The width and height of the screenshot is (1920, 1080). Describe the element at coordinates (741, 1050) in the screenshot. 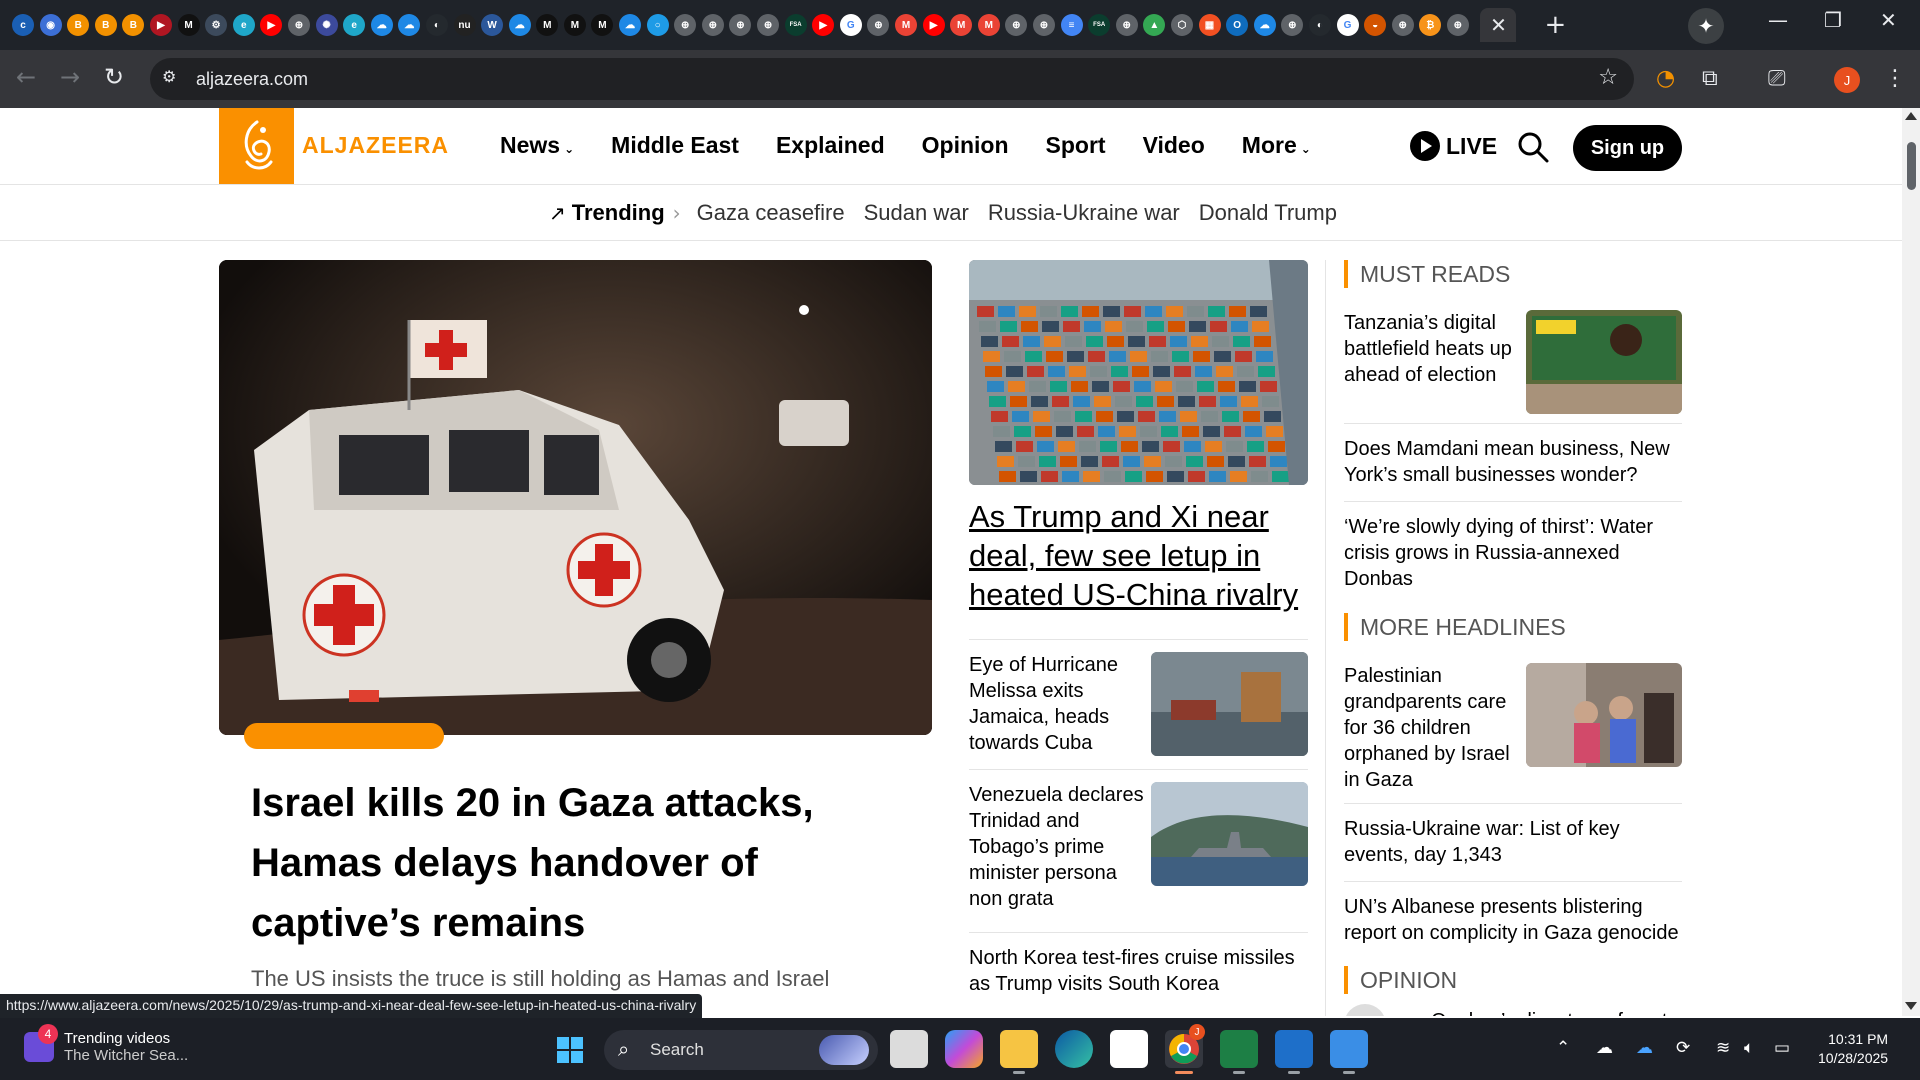

I see `taskbar-search: ⌕ Search` at that location.